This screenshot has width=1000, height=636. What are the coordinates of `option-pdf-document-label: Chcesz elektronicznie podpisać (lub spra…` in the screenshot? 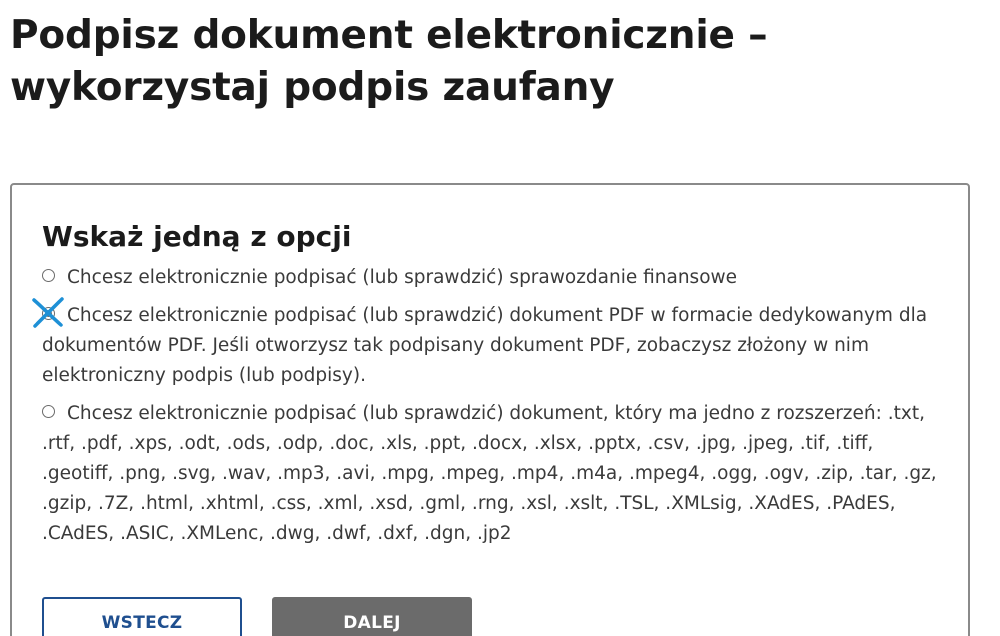 It's located at (485, 345).